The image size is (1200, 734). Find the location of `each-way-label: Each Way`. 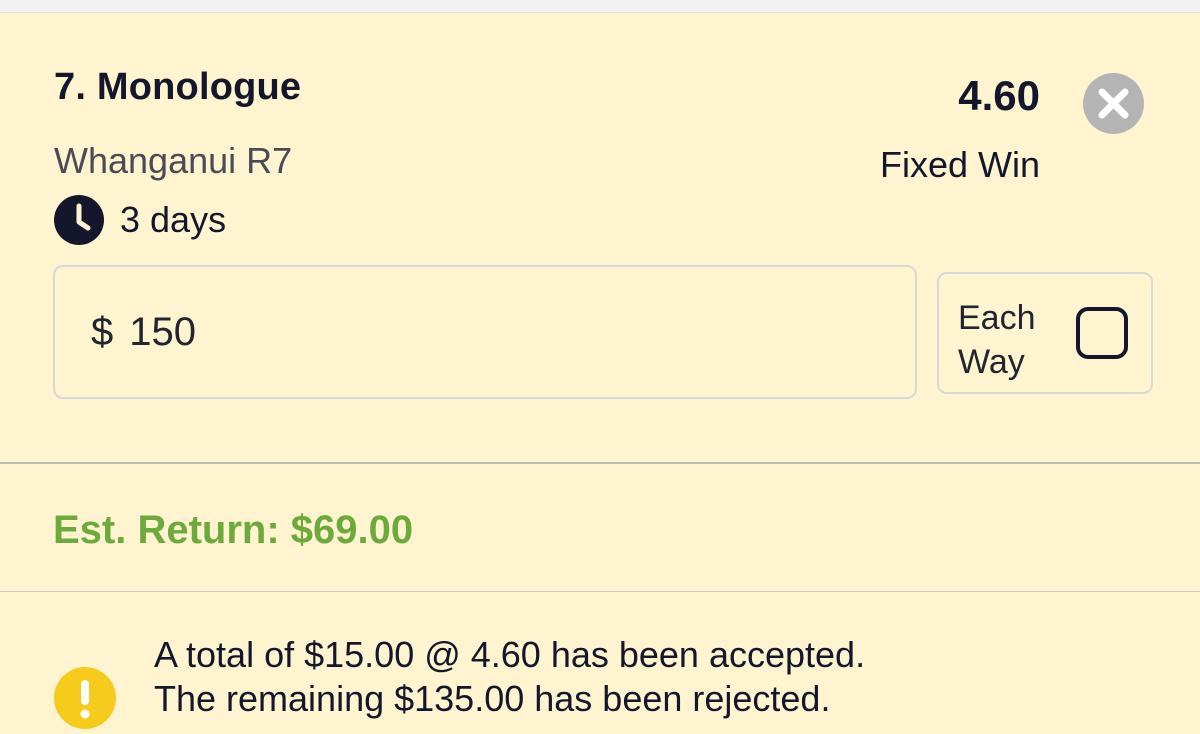

each-way-label: Each Way is located at coordinates (997, 340).